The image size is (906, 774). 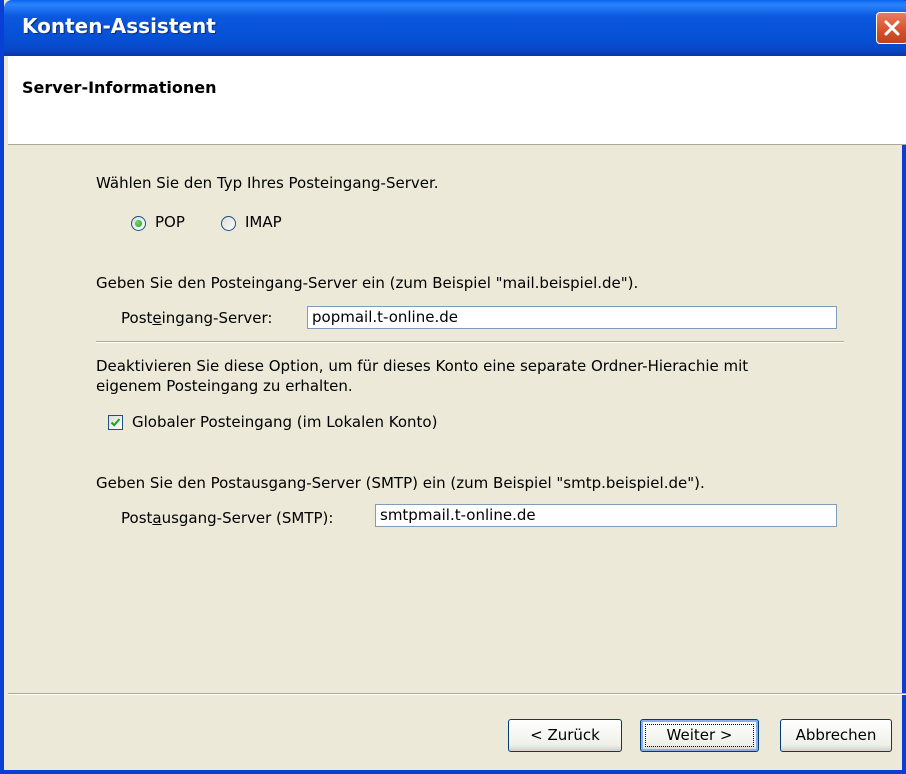 I want to click on close-button, so click(x=891, y=28).